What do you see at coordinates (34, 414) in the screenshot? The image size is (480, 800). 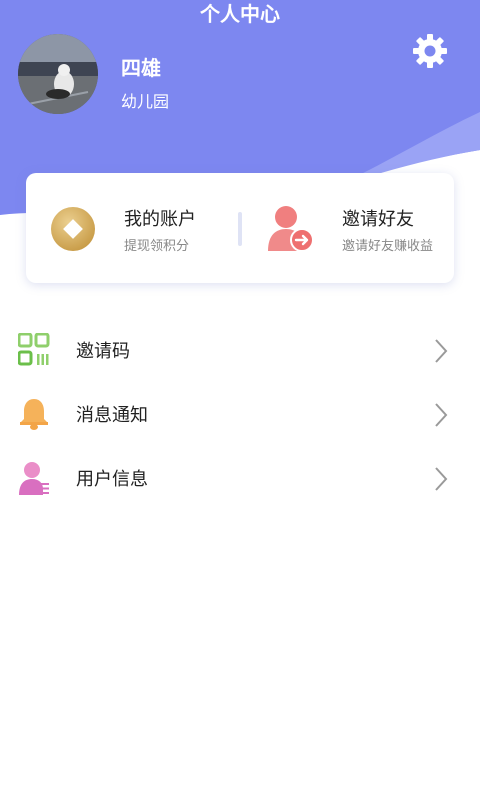 I see `bell-icon` at bounding box center [34, 414].